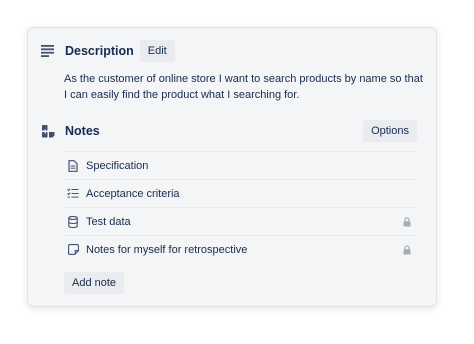  What do you see at coordinates (108, 221) in the screenshot?
I see `note-label: Test data` at bounding box center [108, 221].